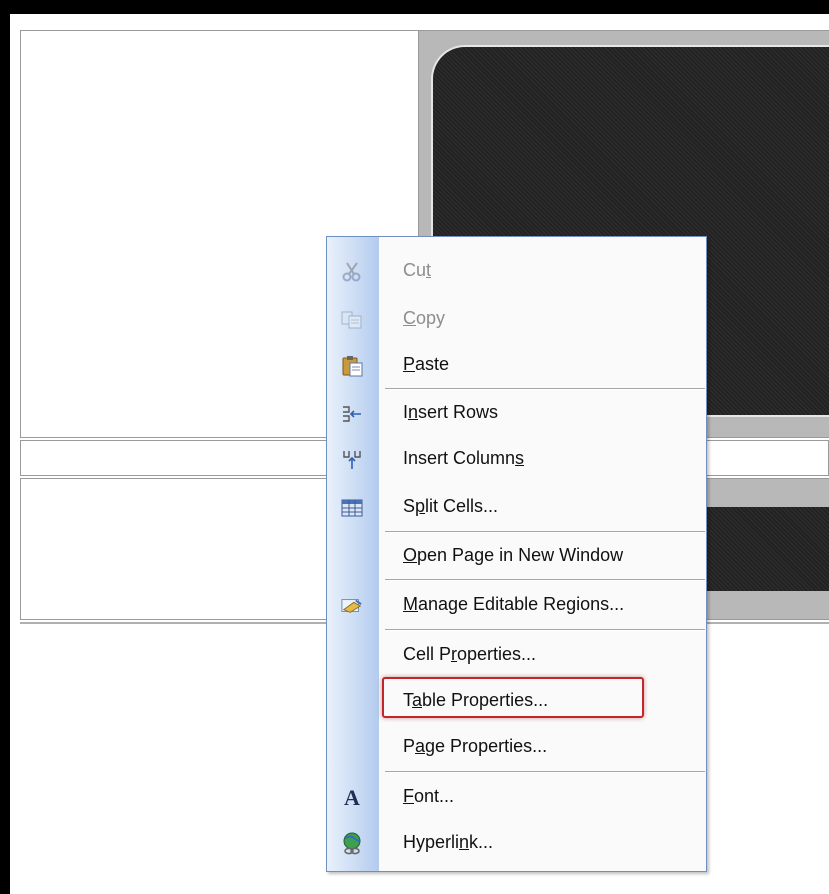 The height and width of the screenshot is (894, 829). What do you see at coordinates (352, 606) in the screenshot?
I see `editable-regions-icon` at bounding box center [352, 606].